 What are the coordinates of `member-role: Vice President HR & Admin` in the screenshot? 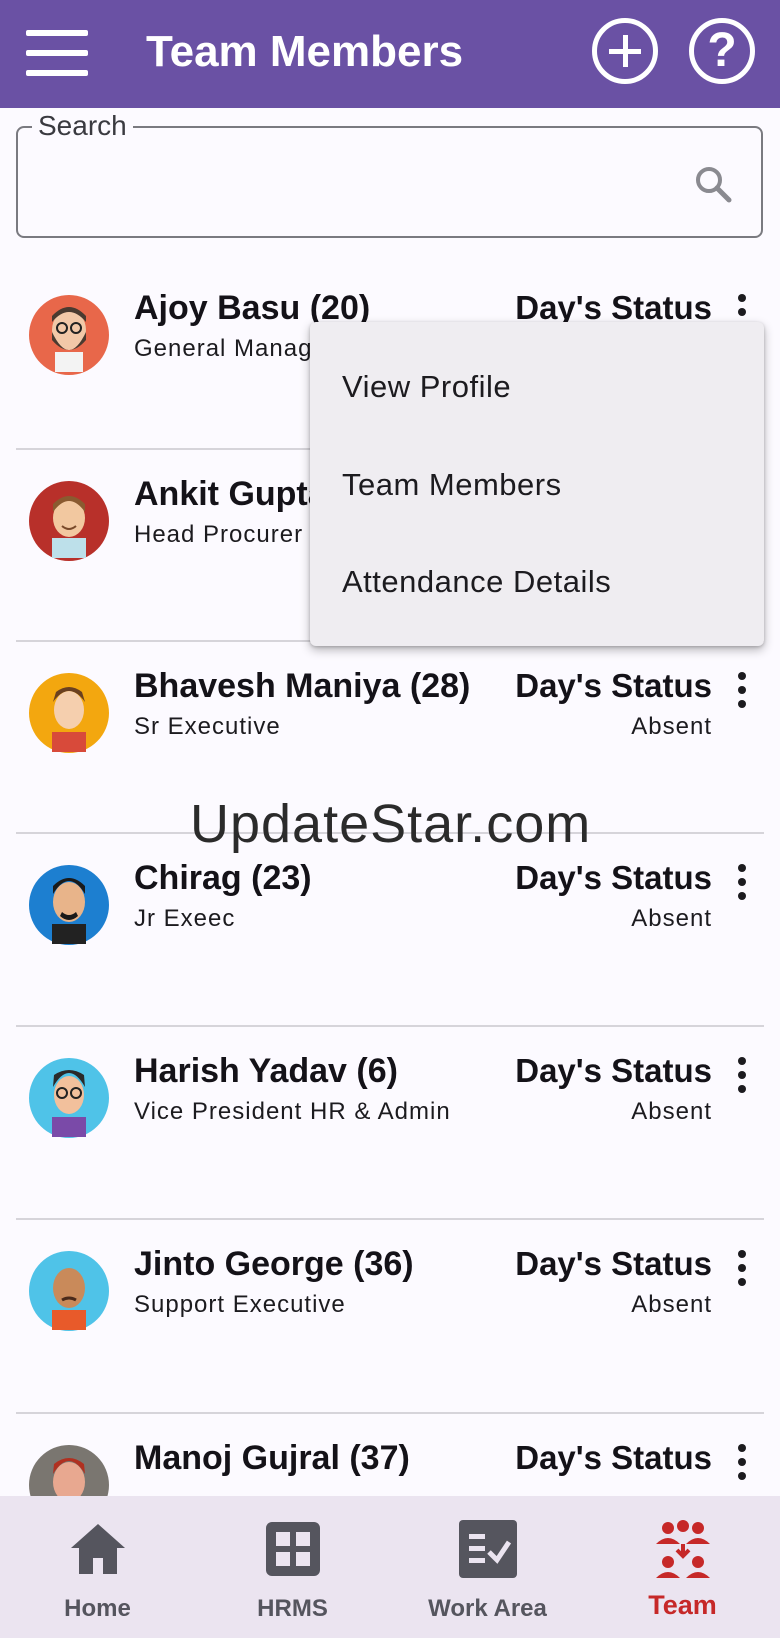 It's located at (292, 1111).